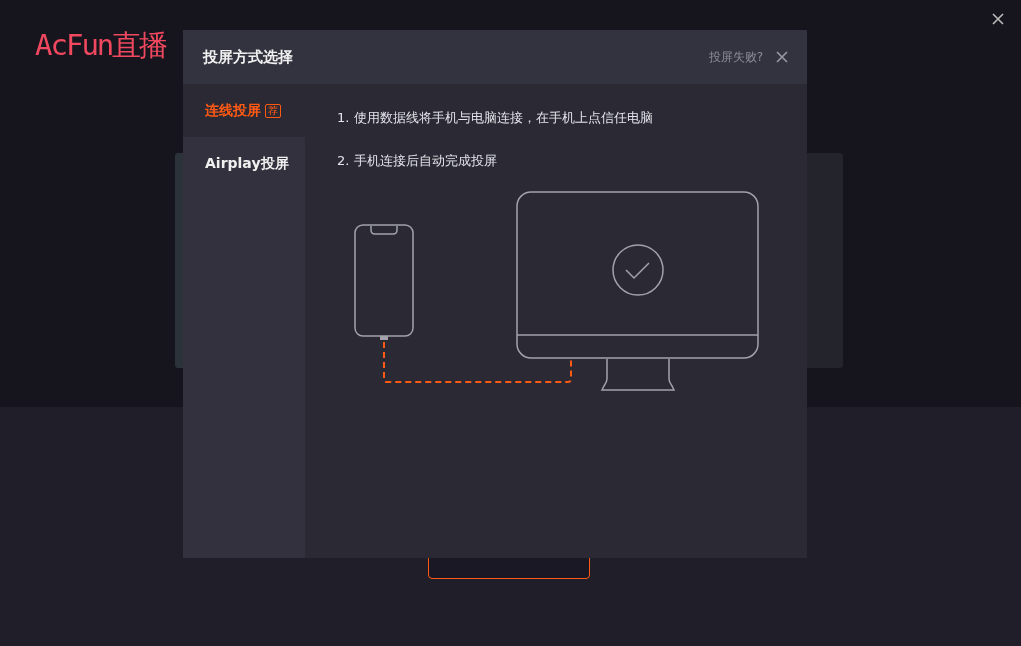 This screenshot has height=646, width=1021. I want to click on tab: 连线投屏 荐, so click(244, 110).